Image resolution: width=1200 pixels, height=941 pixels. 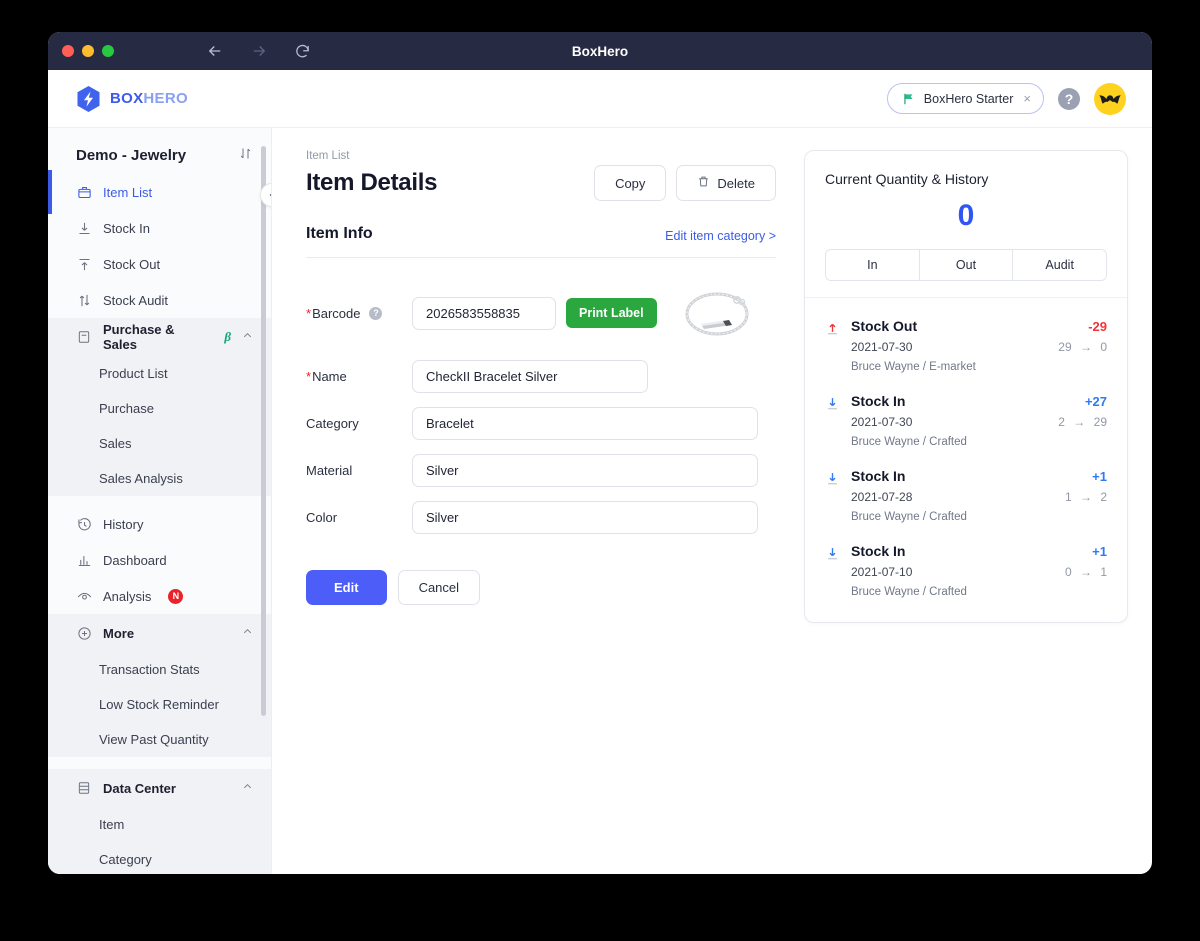 I want to click on workspace-label: Demo - Jewelry, so click(x=131, y=155).